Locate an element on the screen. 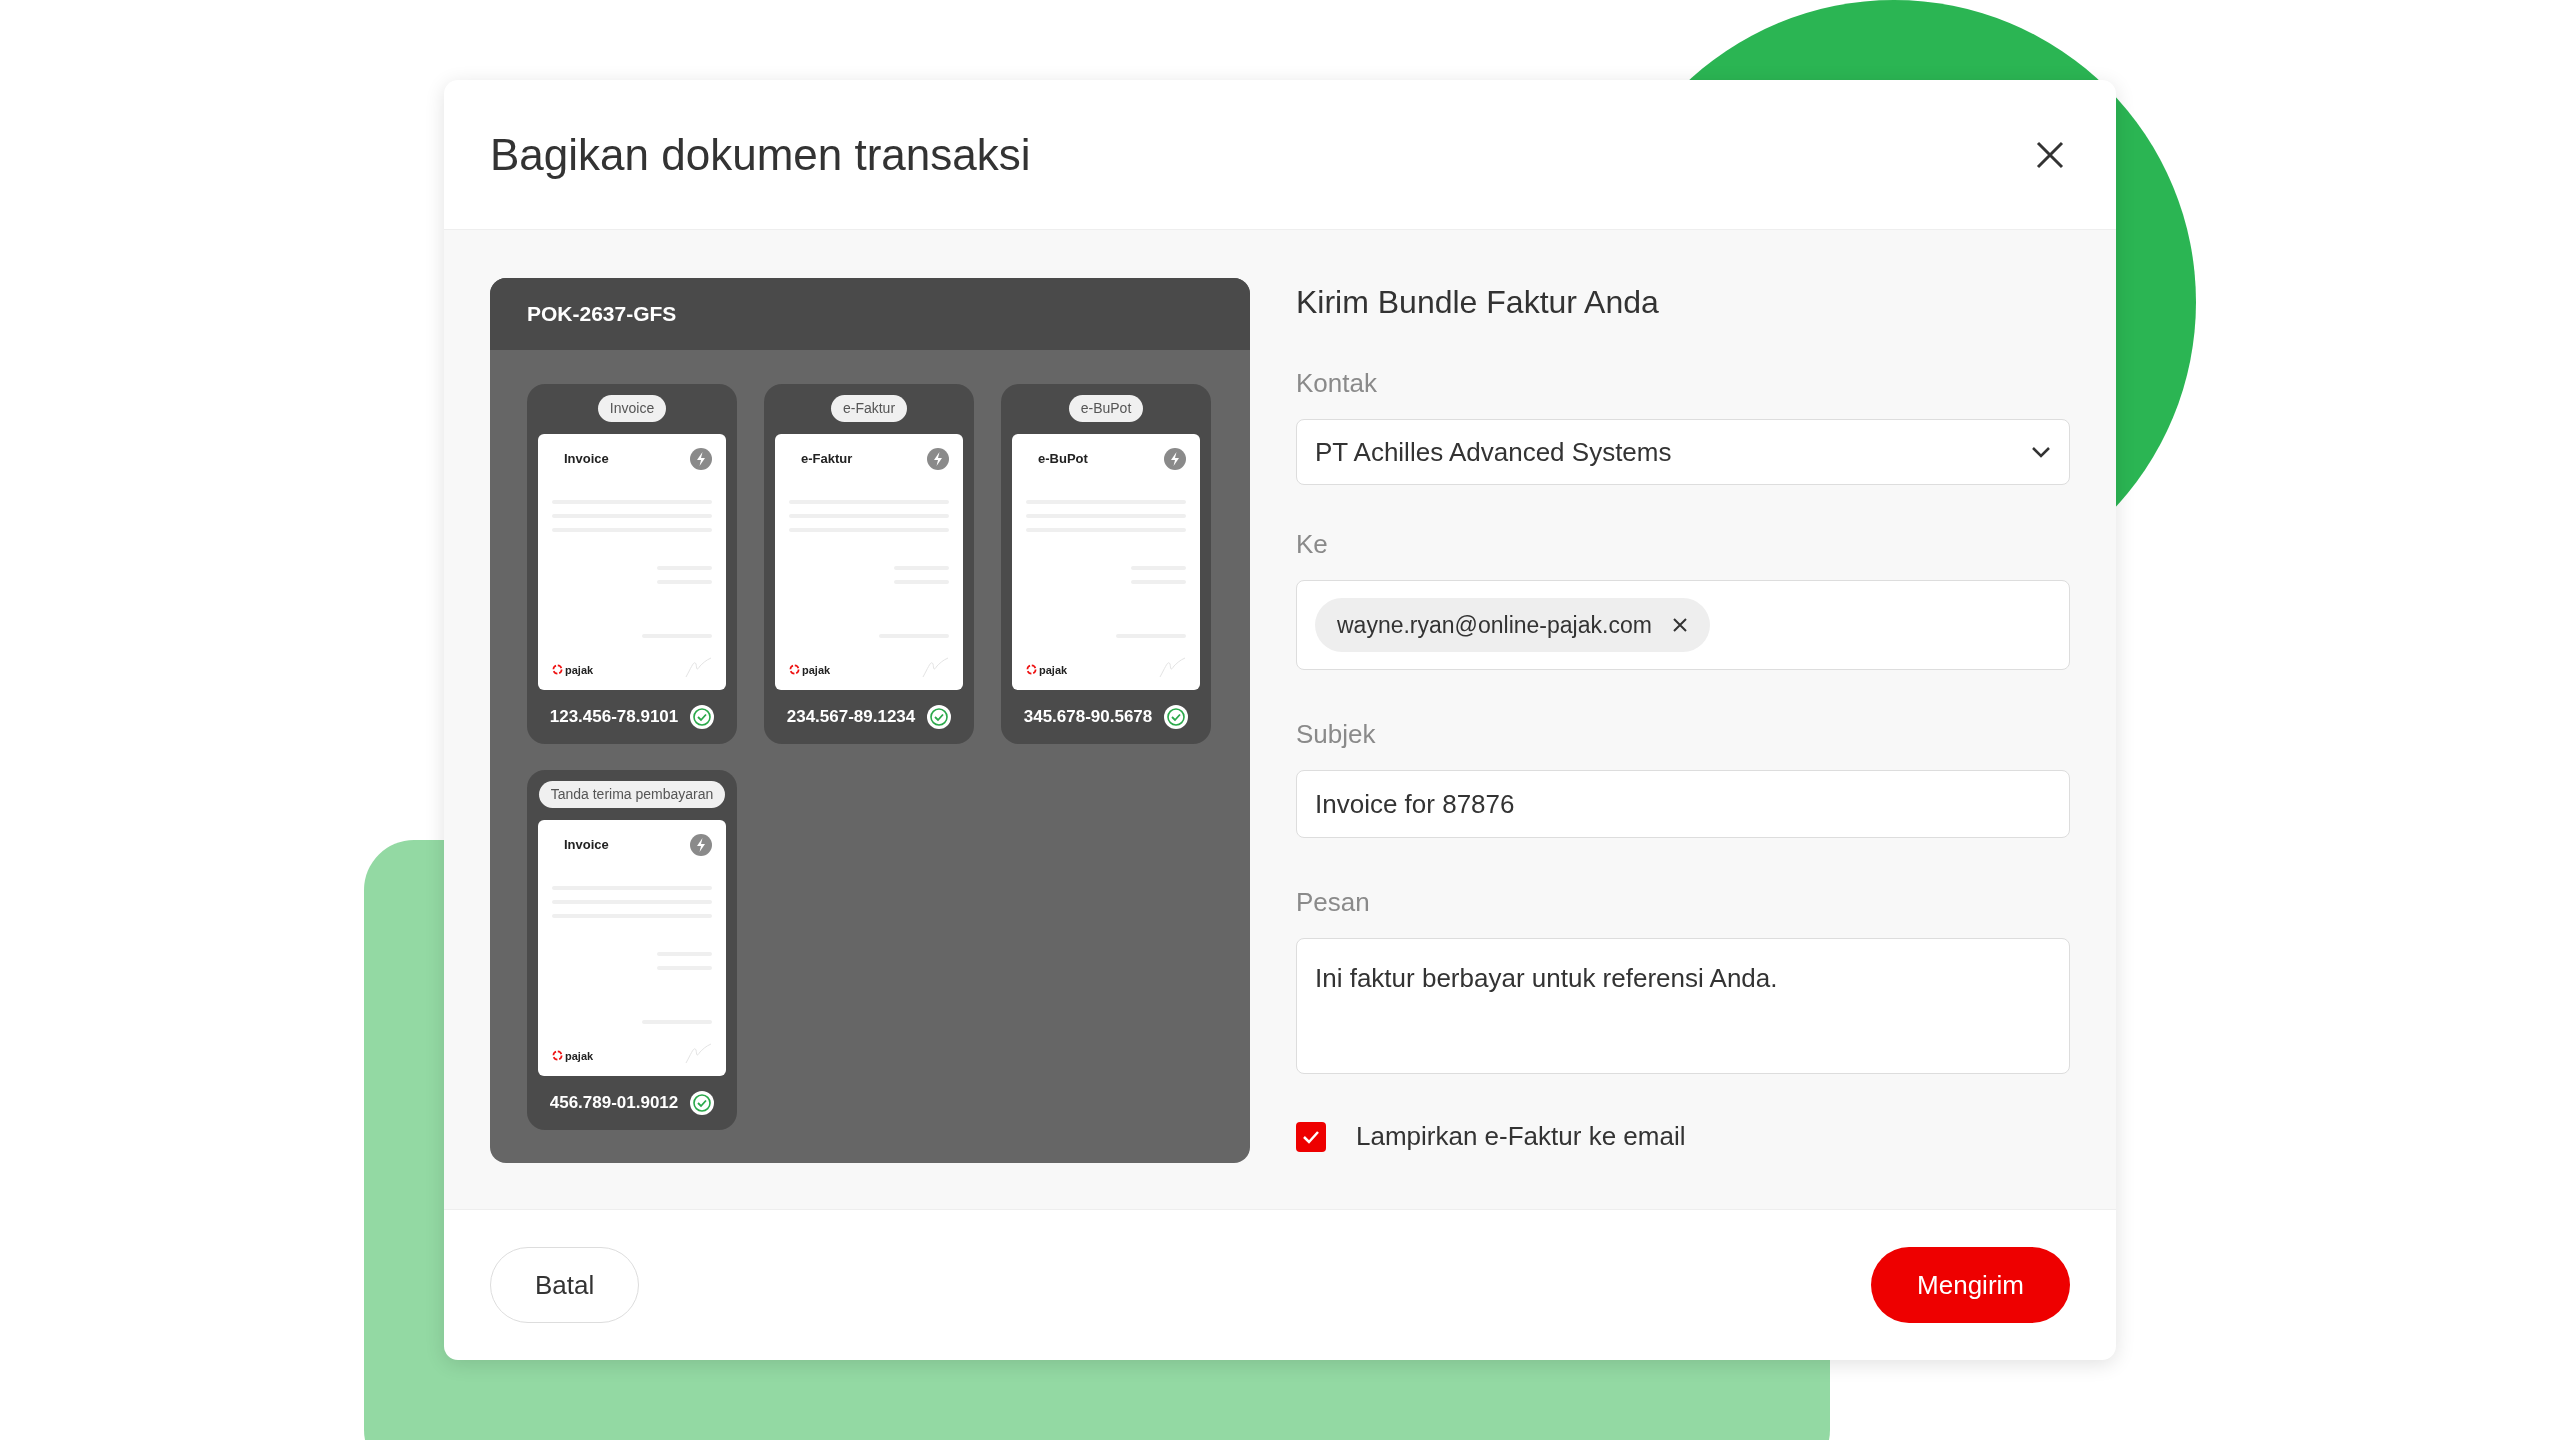 The height and width of the screenshot is (1440, 2560). document-number: 345.678-90.5678 is located at coordinates (1088, 717).